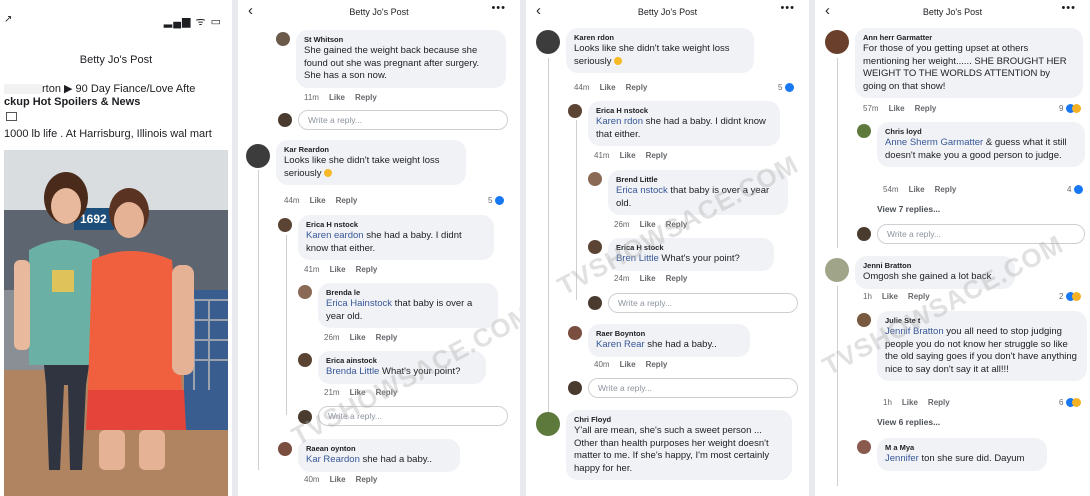 This screenshot has width=1090, height=496. I want to click on commenter-name: Raer Boynton, so click(669, 334).